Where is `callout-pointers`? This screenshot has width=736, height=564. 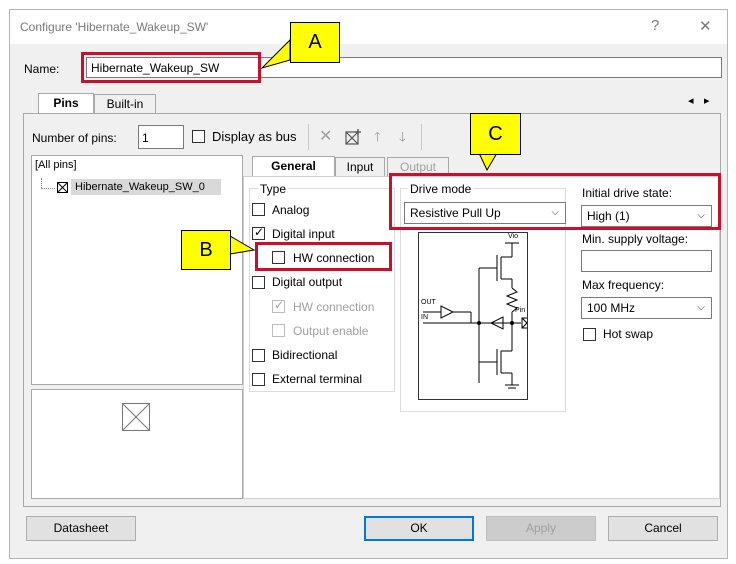
callout-pointers is located at coordinates (363, 146).